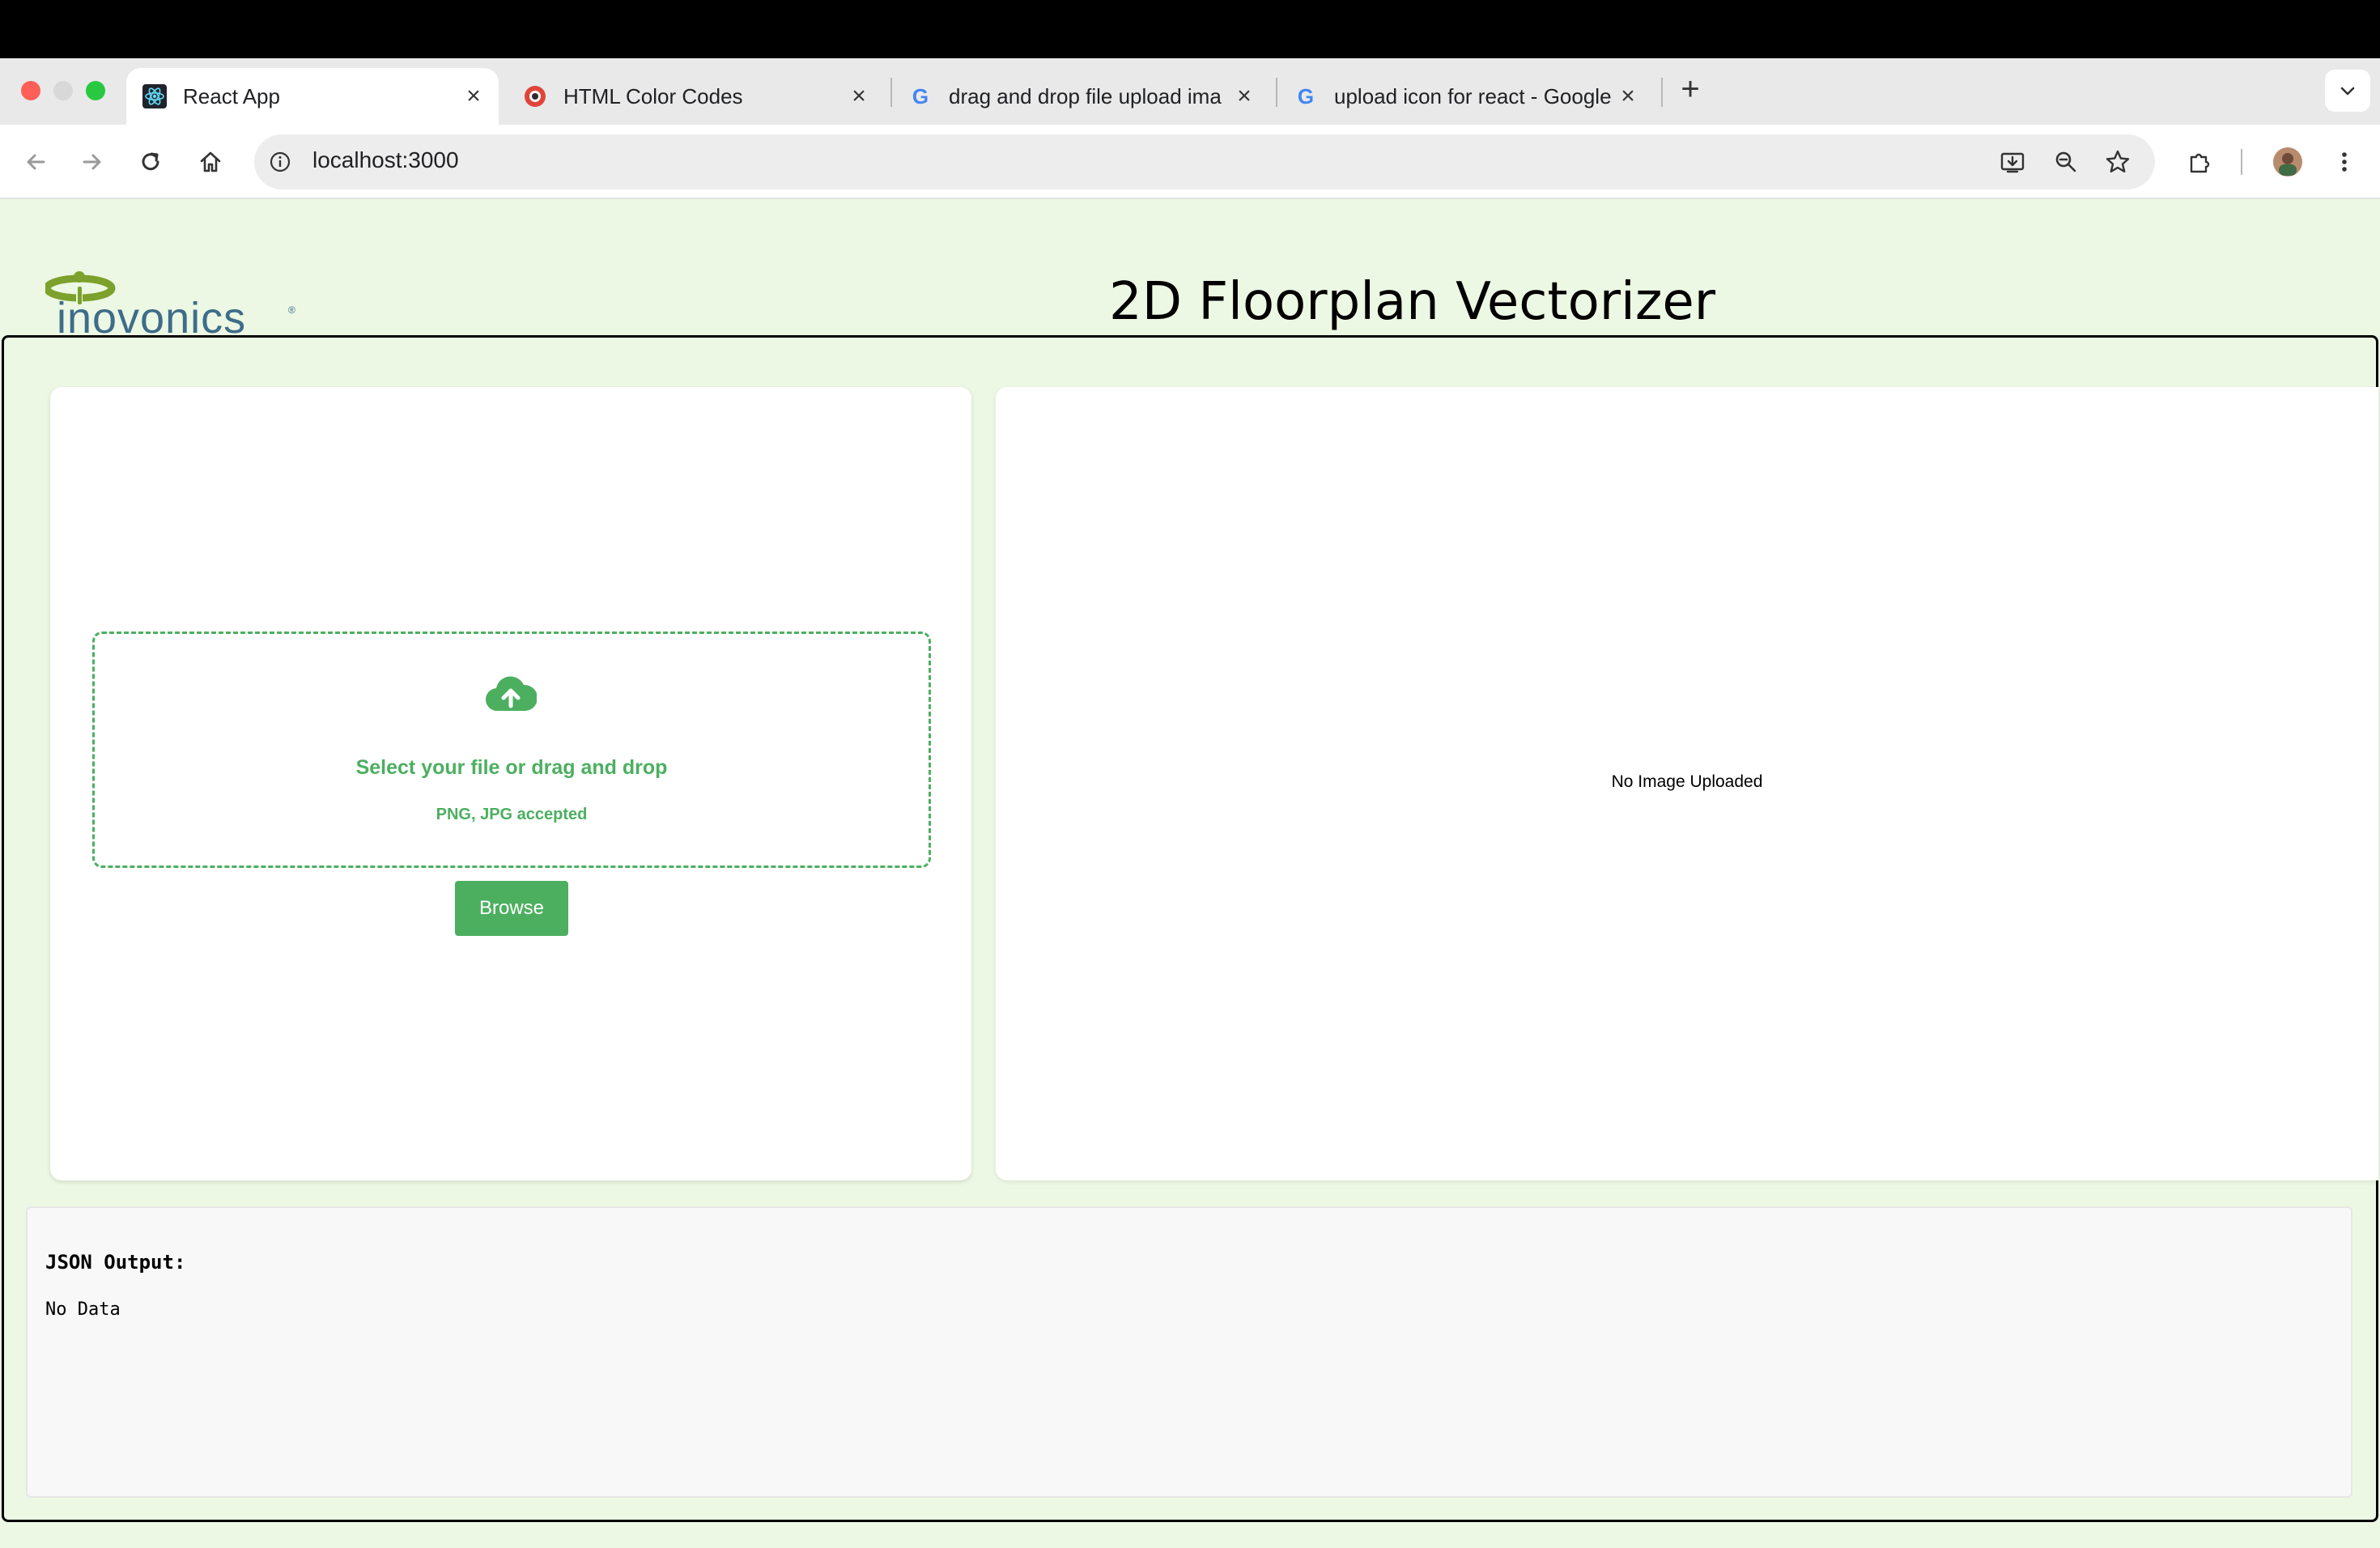  Describe the element at coordinates (2241, 162) in the screenshot. I see `toolbar-separator` at that location.